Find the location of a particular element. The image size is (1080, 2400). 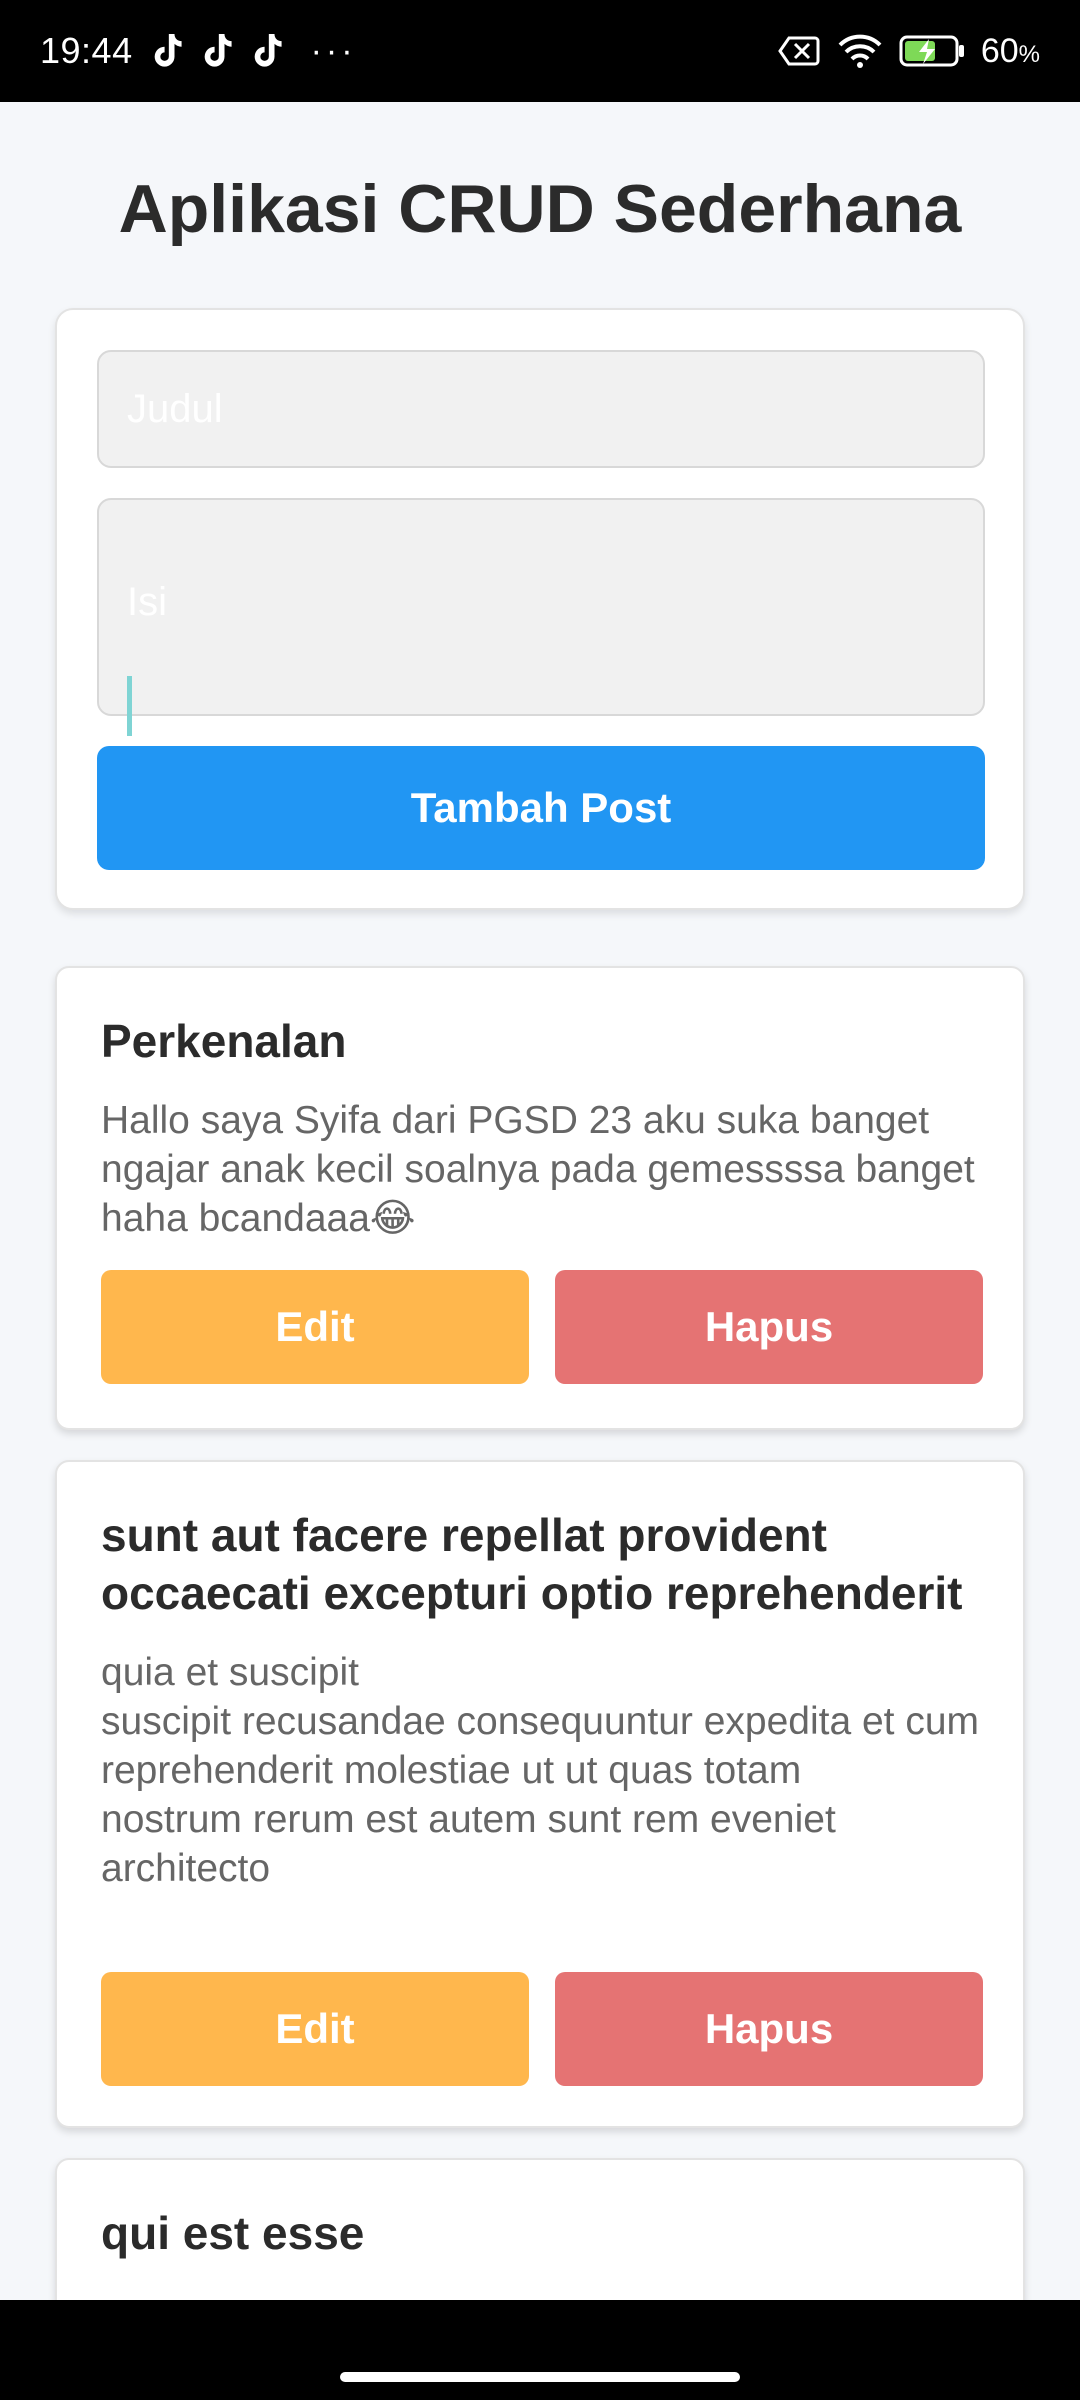

navigation-bar is located at coordinates (540, 2350).